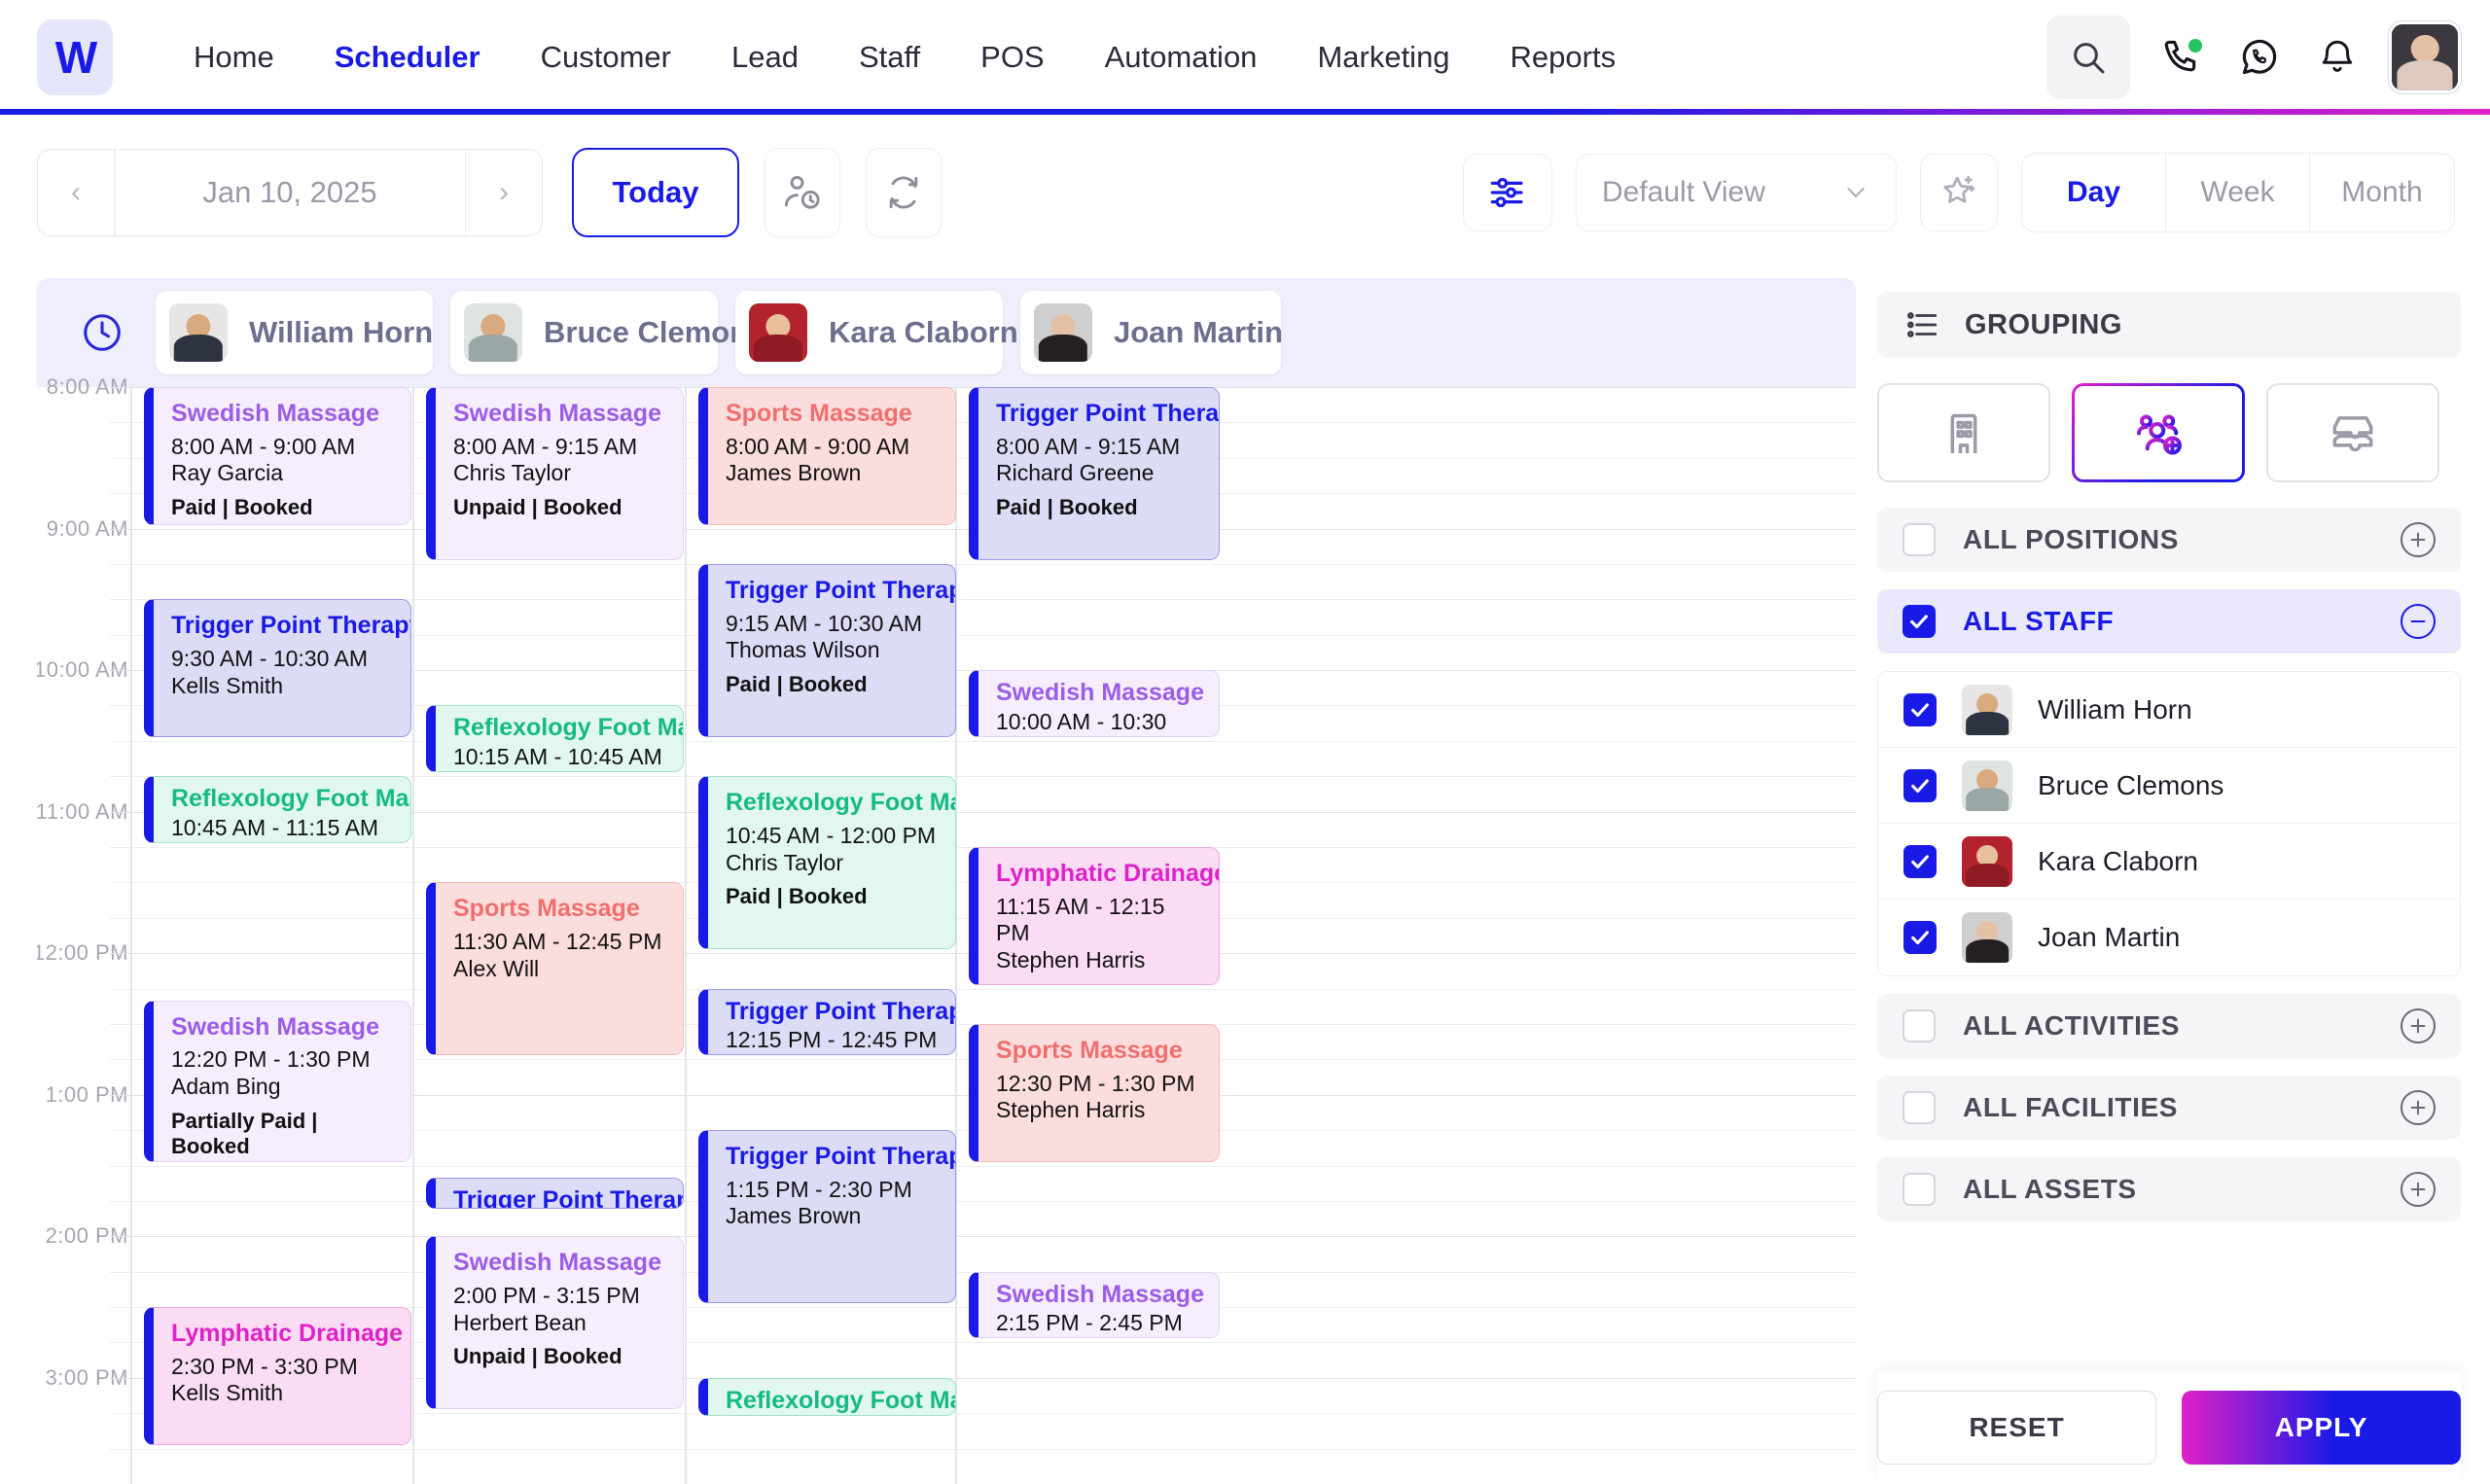  I want to click on filter-row-all-facilities: ALL FACILITIES, so click(2169, 1108).